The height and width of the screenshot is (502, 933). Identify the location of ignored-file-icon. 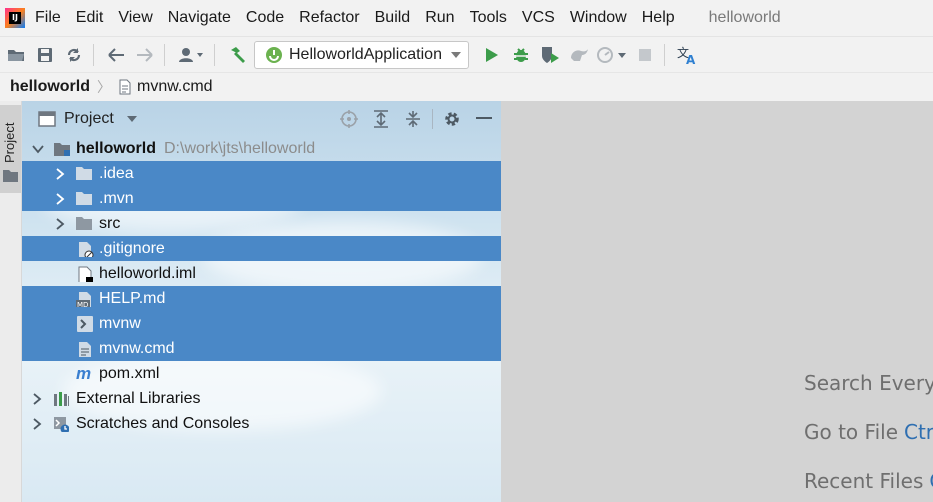
(86, 249).